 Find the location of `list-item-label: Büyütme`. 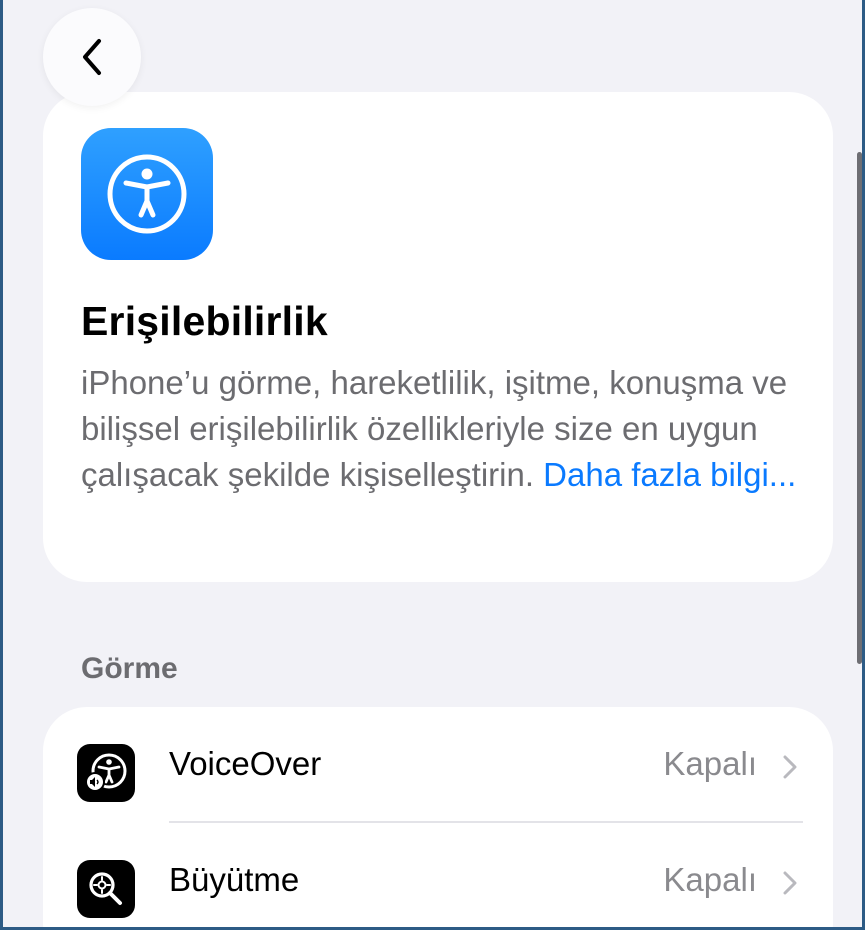

list-item-label: Büyütme is located at coordinates (234, 879).